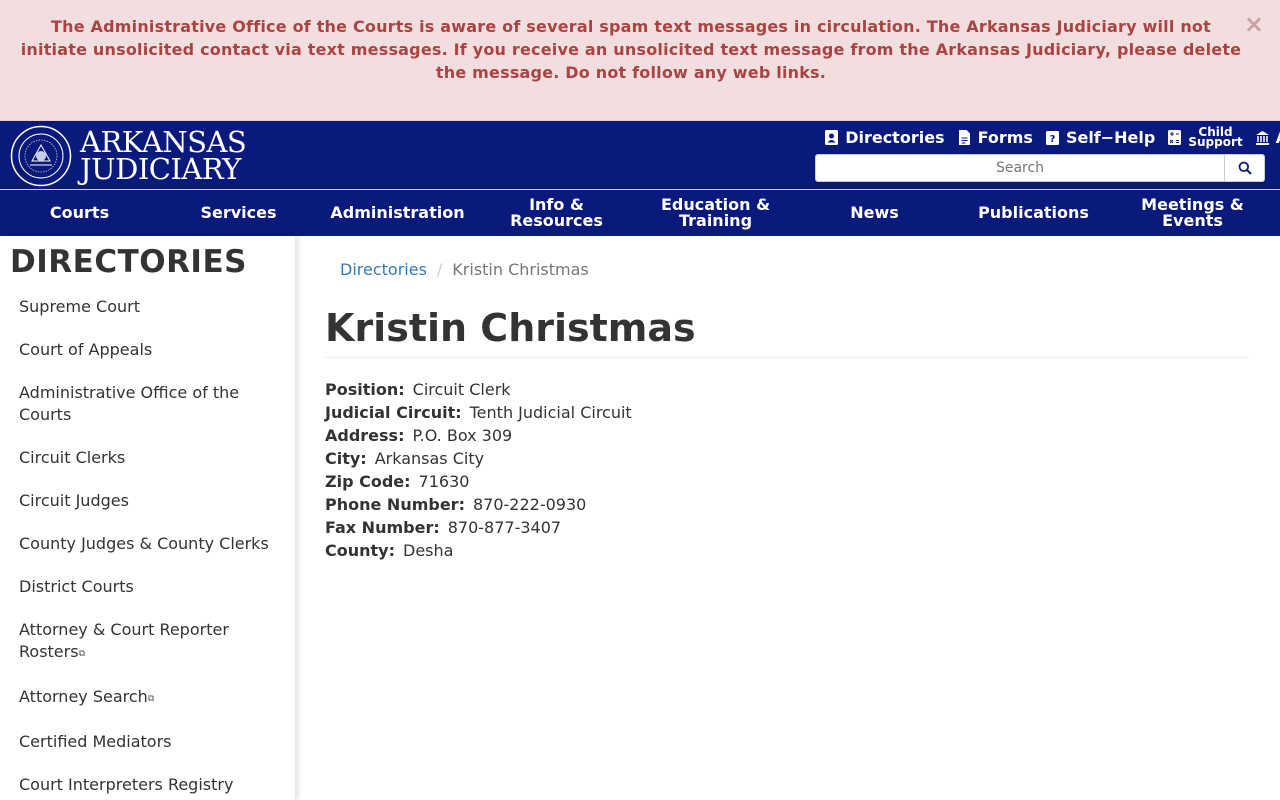  I want to click on sidebar-item-label: Certified Mediators, so click(95, 741).